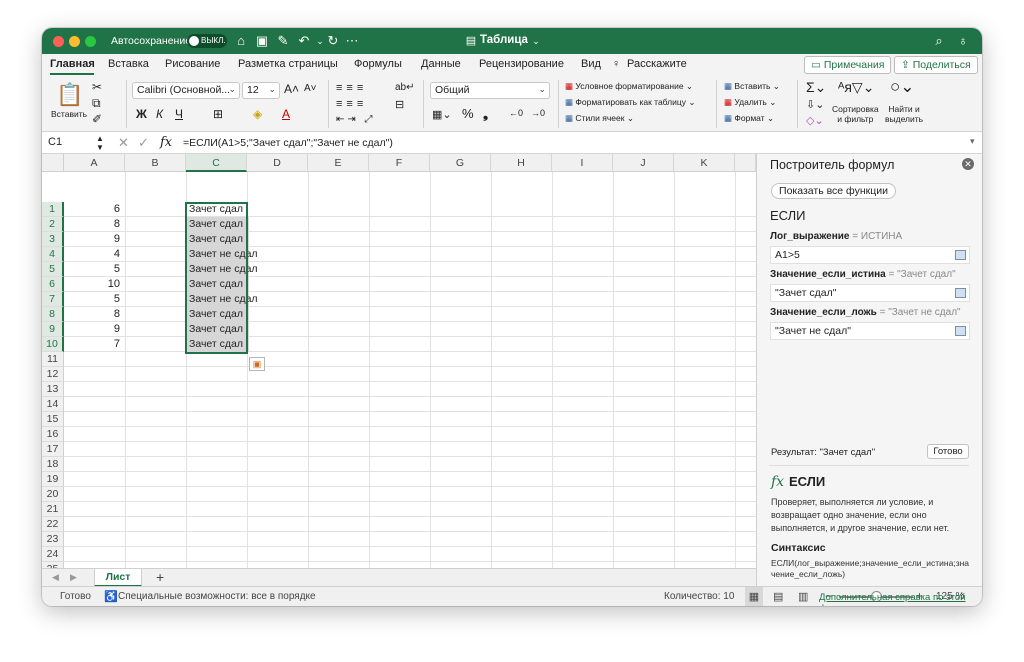 This screenshot has width=1024, height=662. I want to click on row-header: 20, so click(53, 494).